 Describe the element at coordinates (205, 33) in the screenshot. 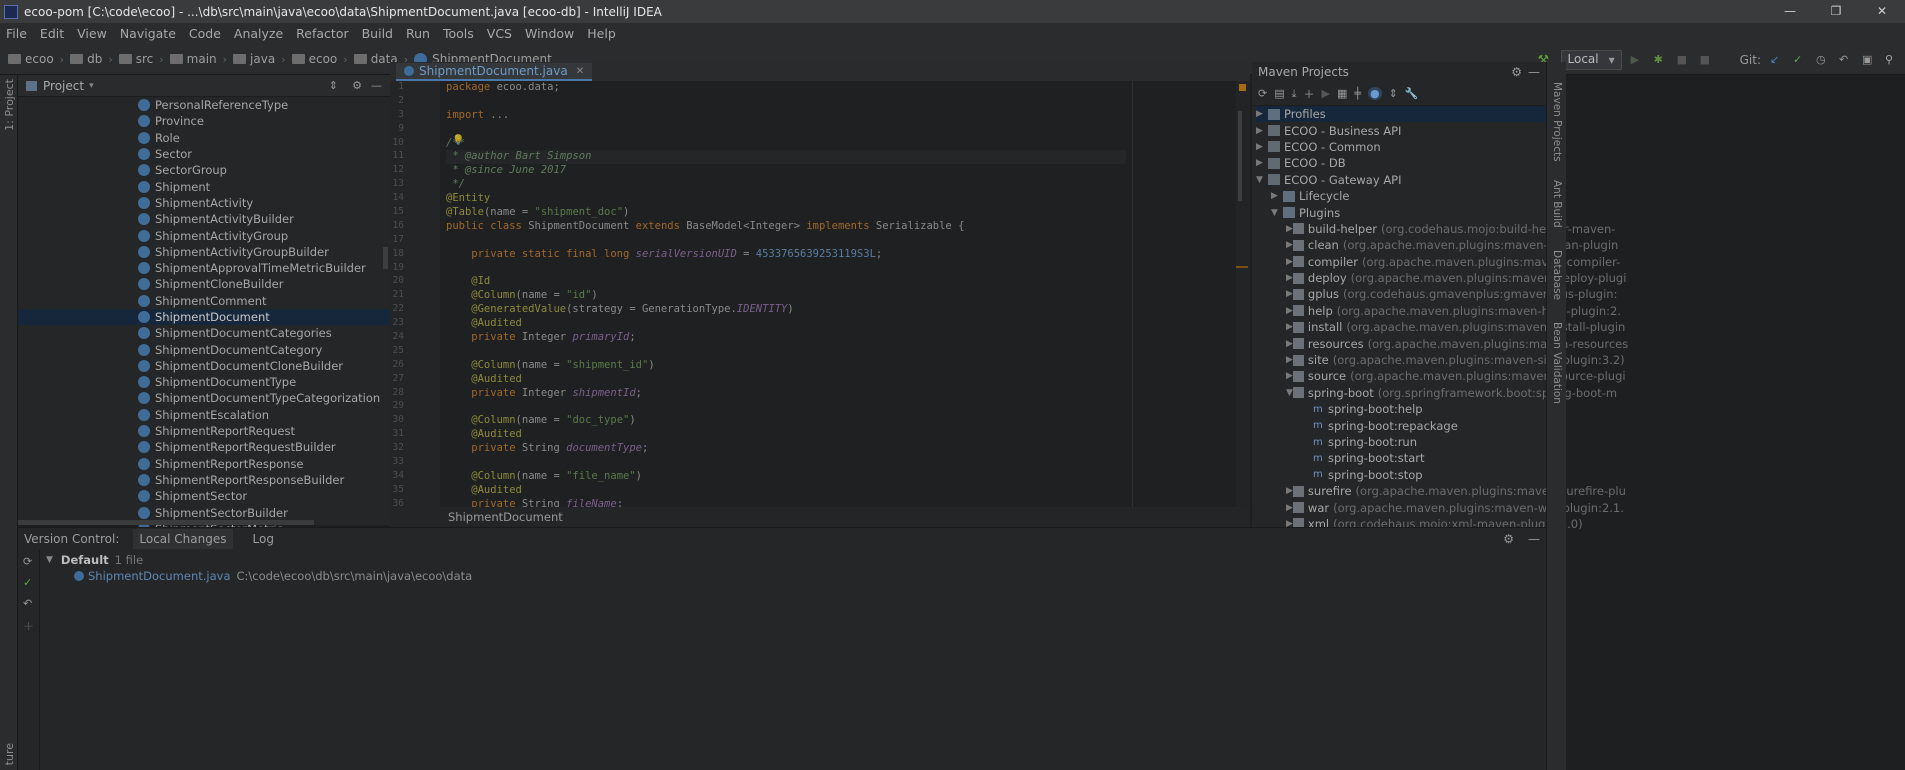

I see `menu-code: Code` at that location.